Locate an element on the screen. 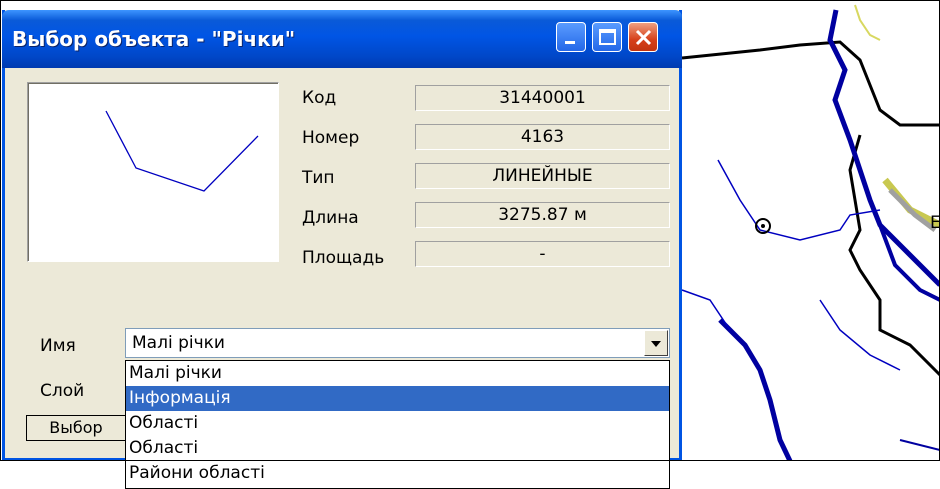  close-button is located at coordinates (643, 37).